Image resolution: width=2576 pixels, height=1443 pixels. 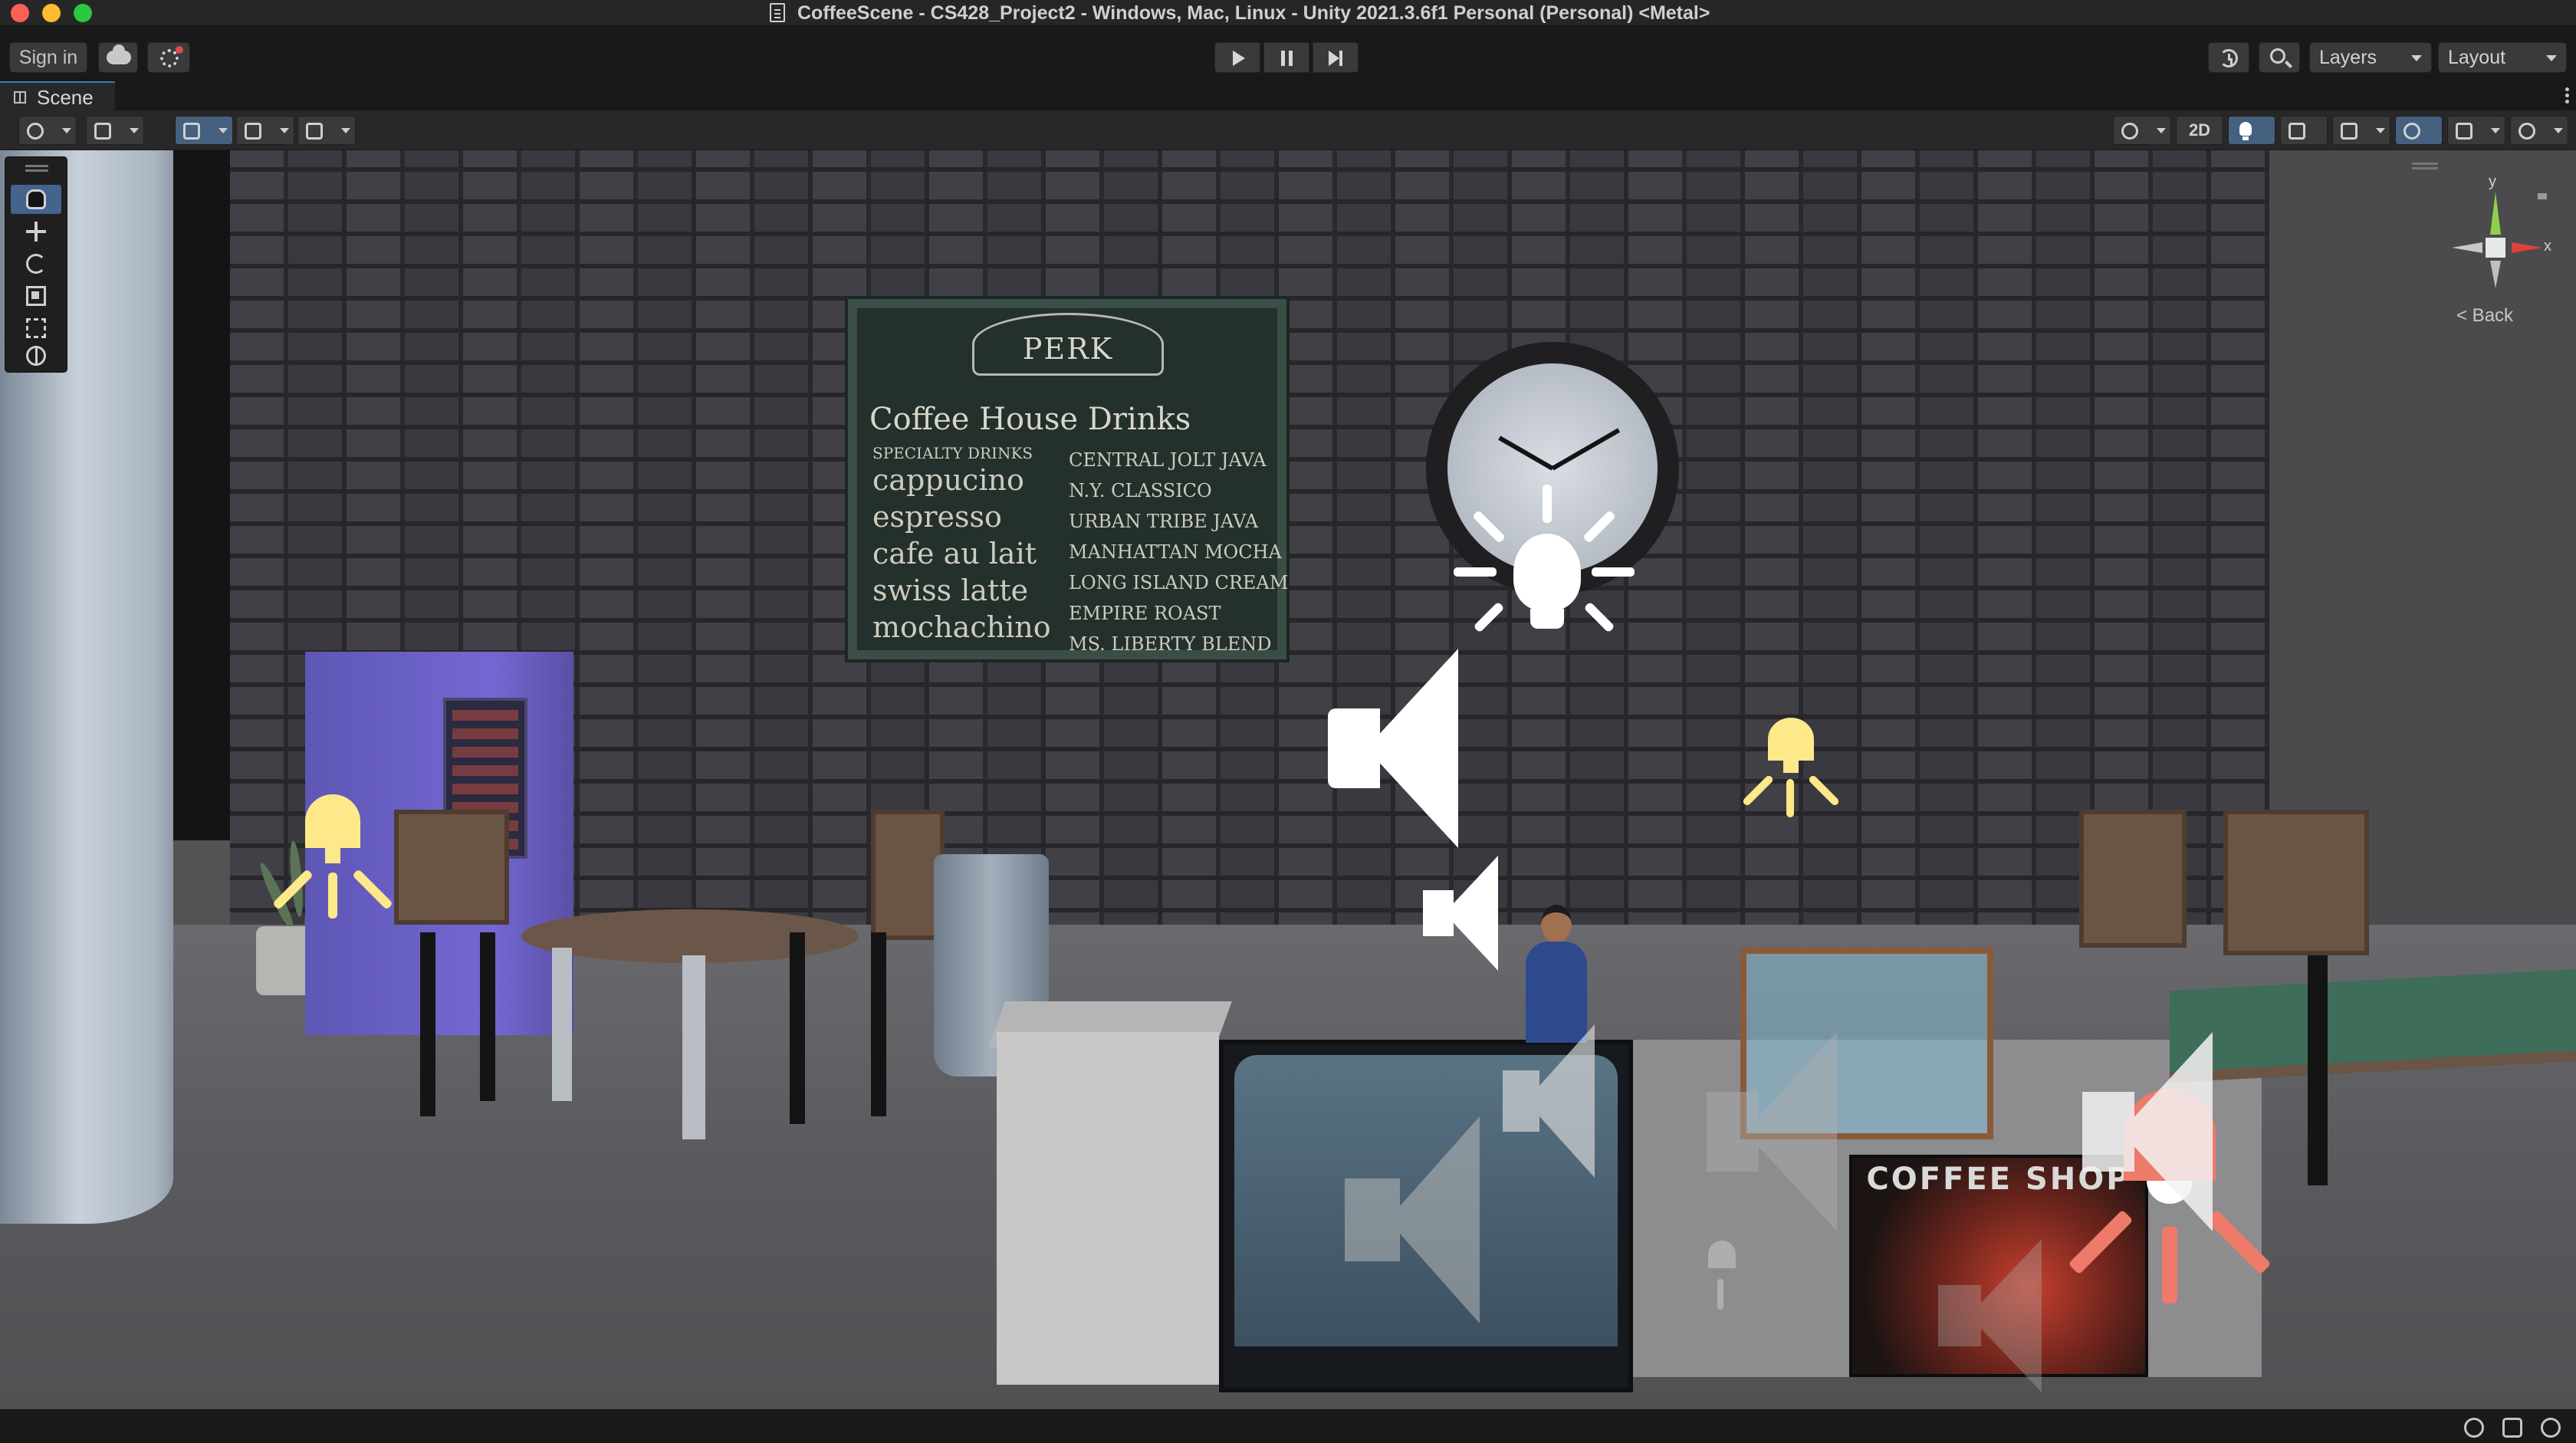 What do you see at coordinates (119, 54) in the screenshot?
I see `cloud-icon` at bounding box center [119, 54].